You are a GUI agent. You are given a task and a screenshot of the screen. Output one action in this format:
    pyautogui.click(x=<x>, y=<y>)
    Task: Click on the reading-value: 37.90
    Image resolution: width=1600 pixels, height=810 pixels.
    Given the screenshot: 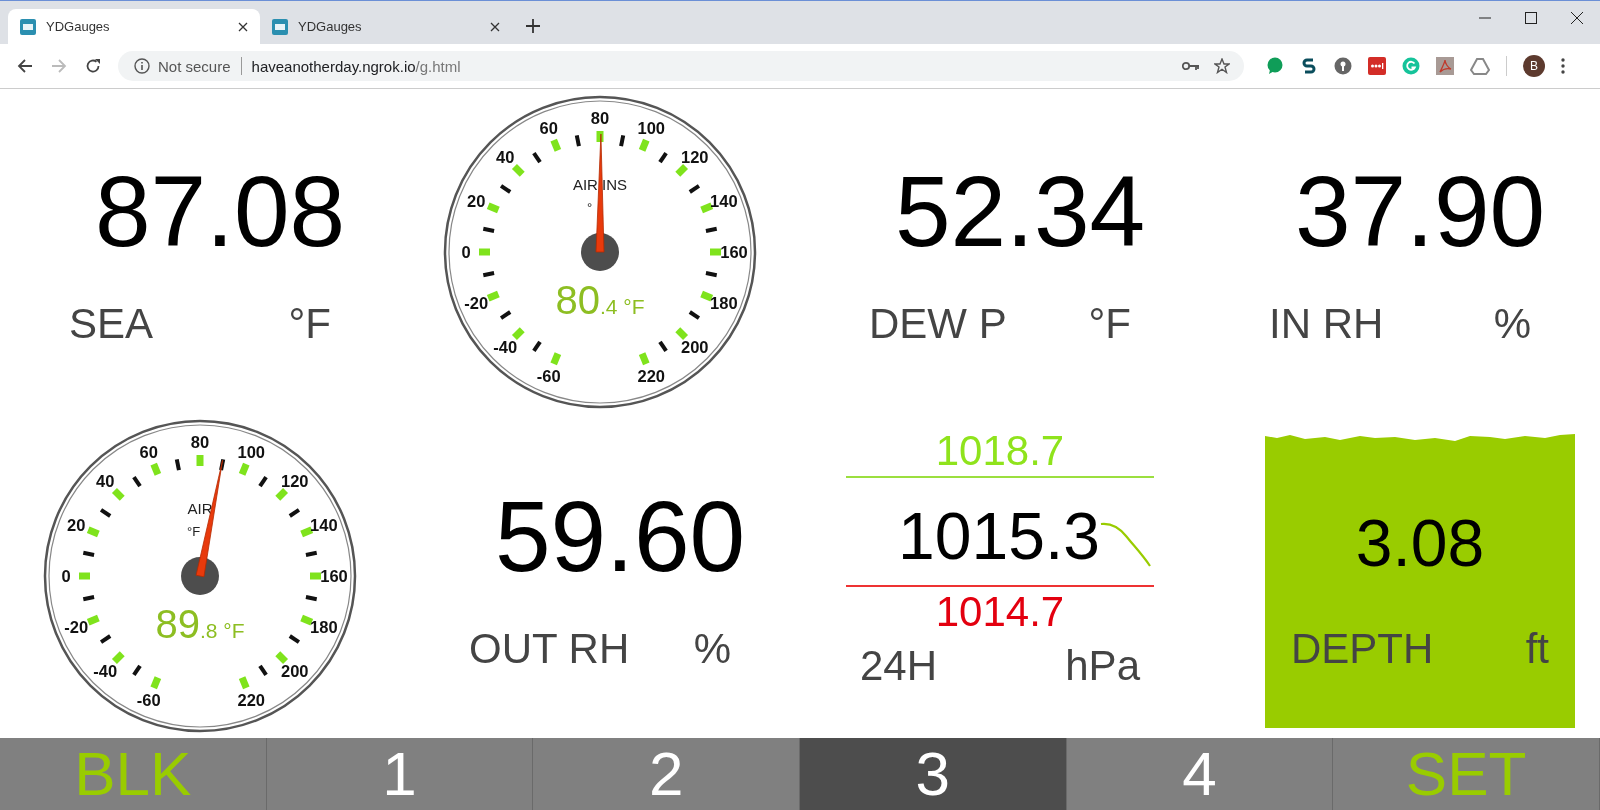 What is the action you would take?
    pyautogui.click(x=1420, y=211)
    